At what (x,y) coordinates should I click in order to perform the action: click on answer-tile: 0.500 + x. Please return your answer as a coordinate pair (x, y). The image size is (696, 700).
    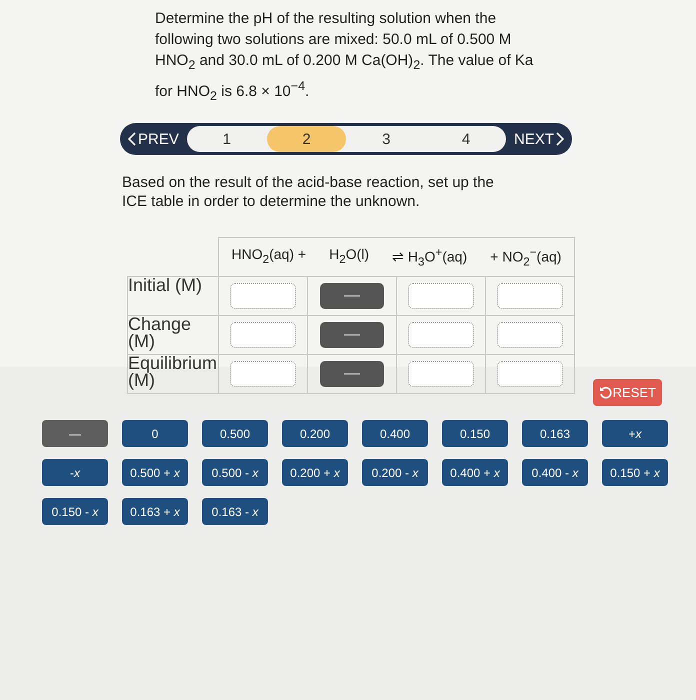
    Looking at the image, I should click on (155, 472).